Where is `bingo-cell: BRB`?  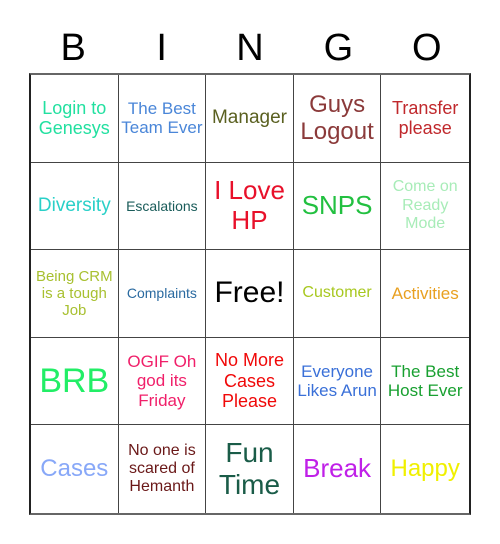 bingo-cell: BRB is located at coordinates (75, 381).